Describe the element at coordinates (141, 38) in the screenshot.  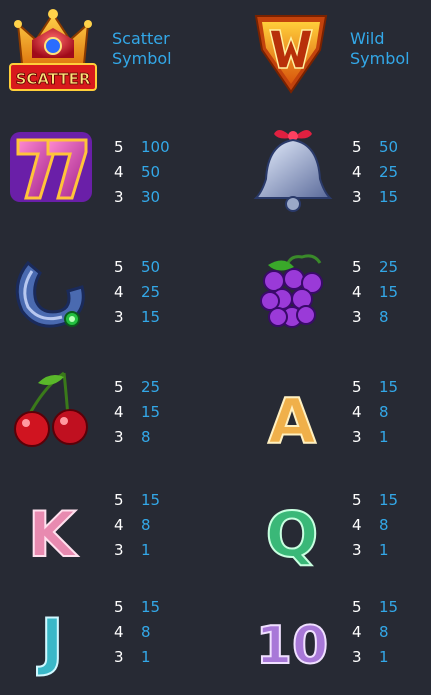
I see `scatter-label-line1: Scatter` at that location.